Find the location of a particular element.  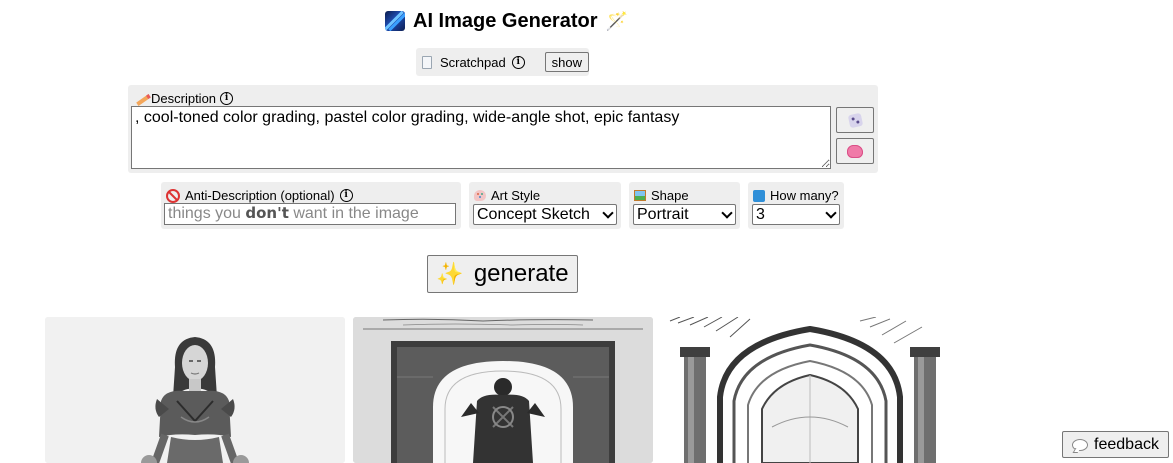

no-entry-icon is located at coordinates (173, 195).